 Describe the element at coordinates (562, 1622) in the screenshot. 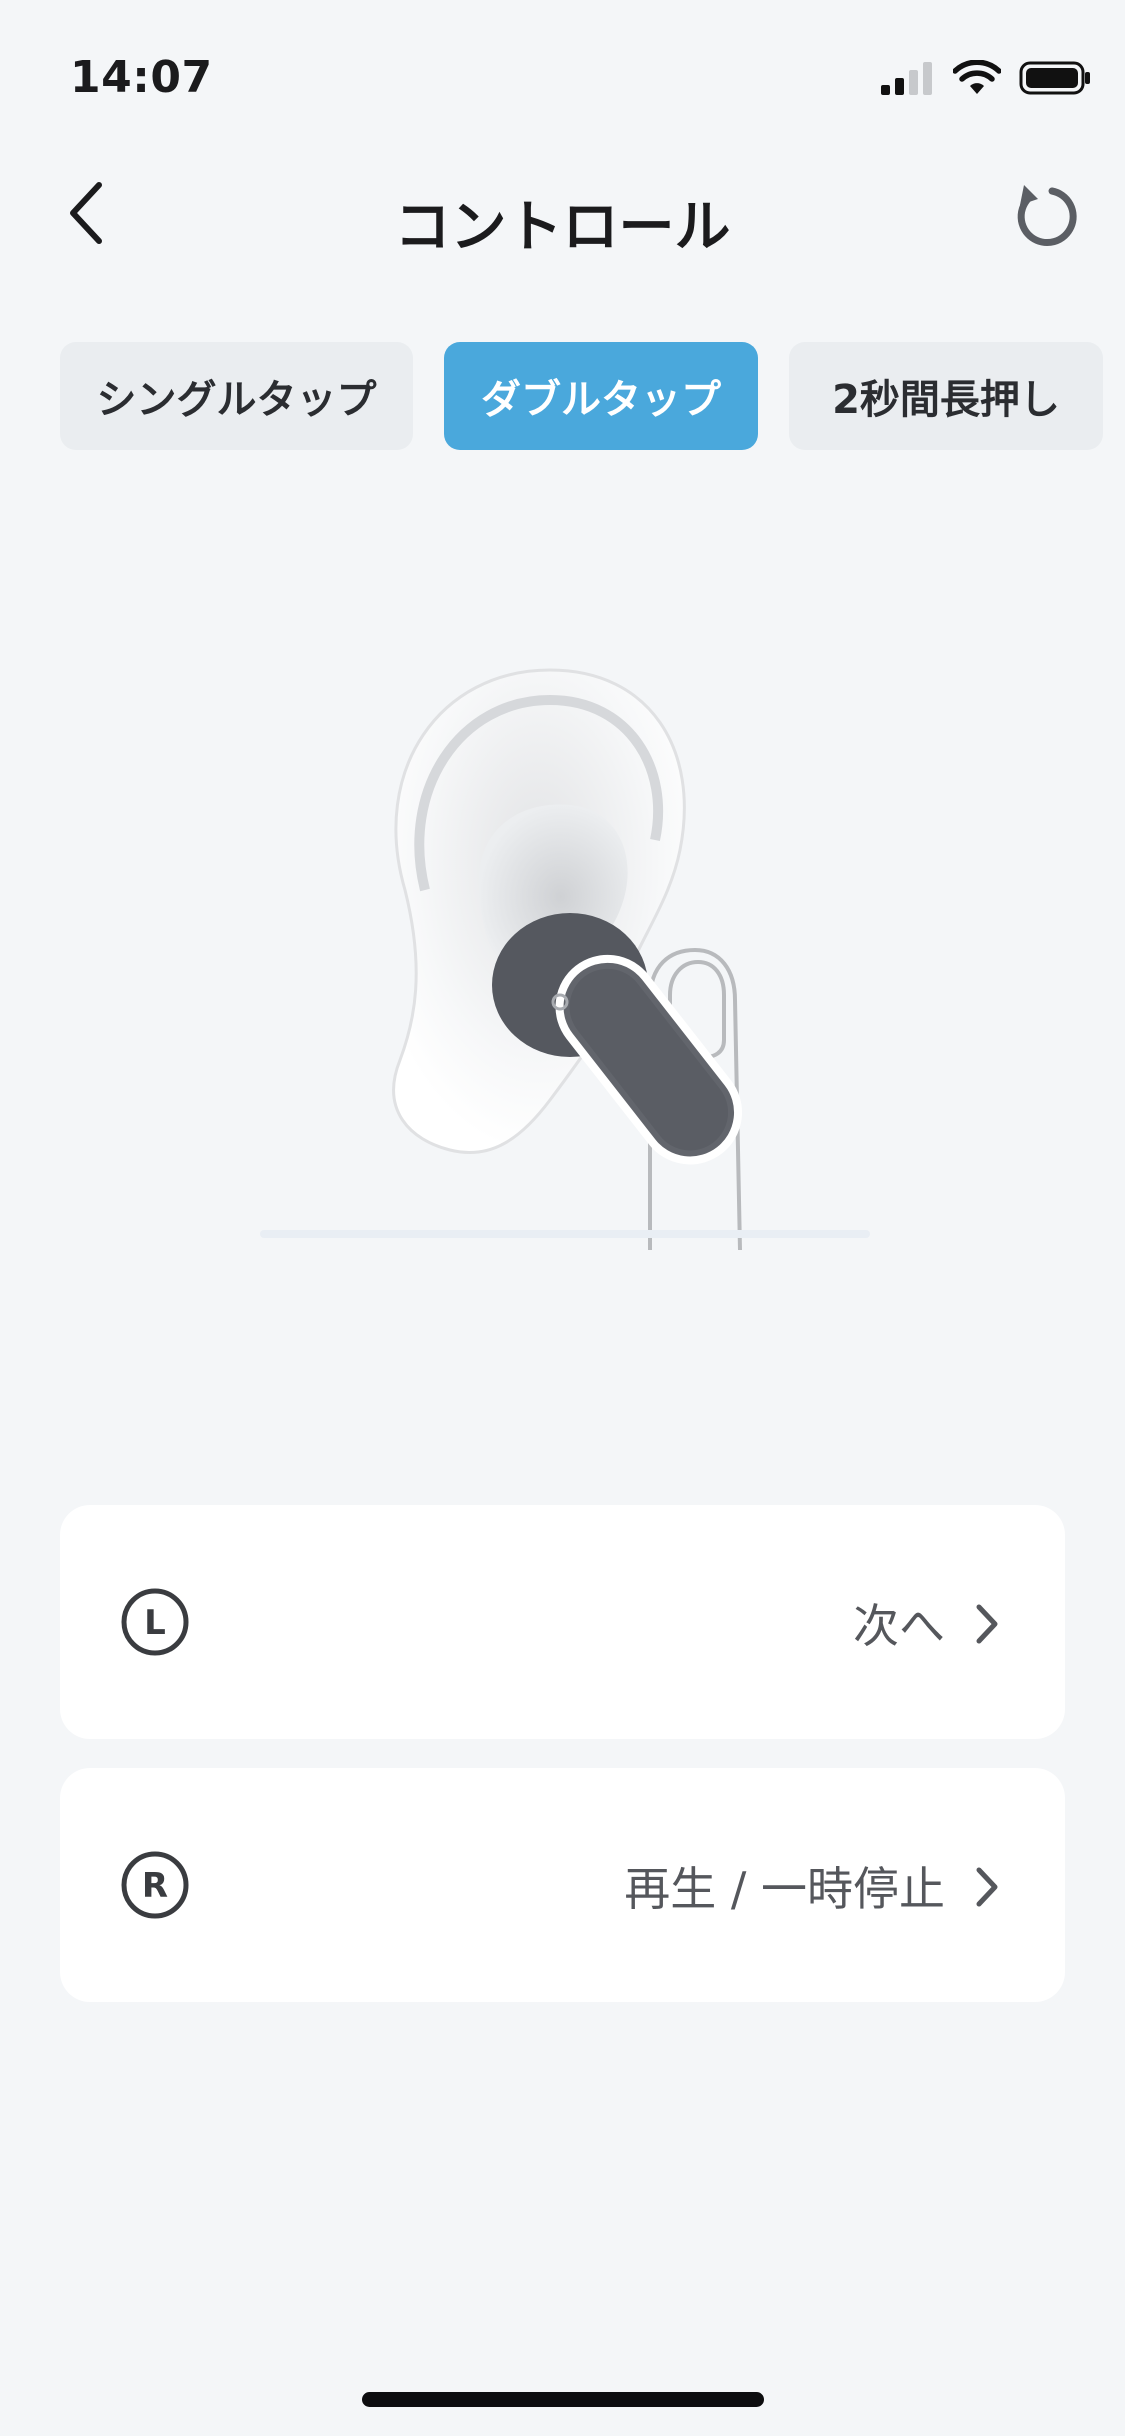

I see `left-control-card: L 次へ` at that location.